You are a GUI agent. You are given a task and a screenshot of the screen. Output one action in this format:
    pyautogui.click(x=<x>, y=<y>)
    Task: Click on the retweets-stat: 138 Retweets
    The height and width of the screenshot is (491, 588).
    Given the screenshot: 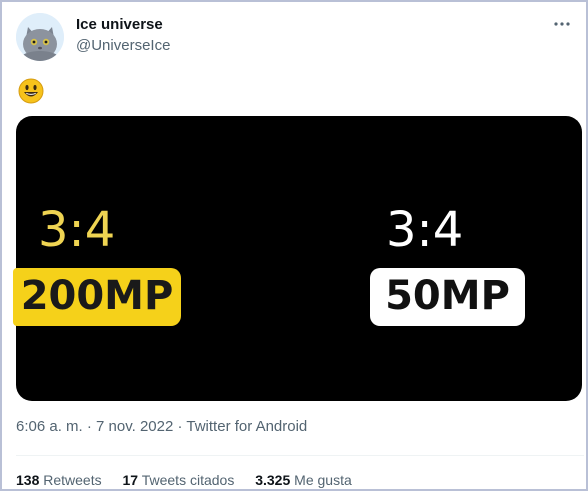 What is the action you would take?
    pyautogui.click(x=59, y=480)
    